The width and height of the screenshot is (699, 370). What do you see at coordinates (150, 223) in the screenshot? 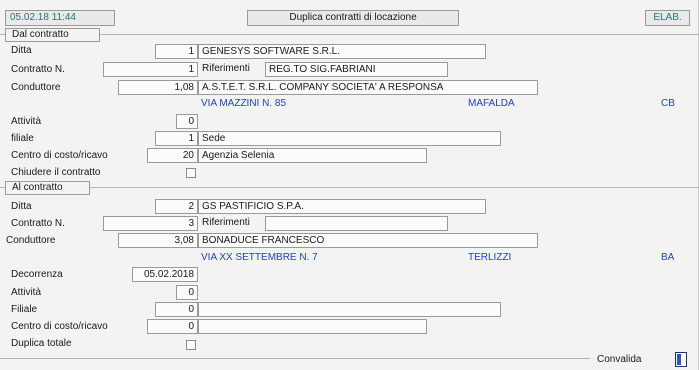
I see `to-contratto-field: 3` at bounding box center [150, 223].